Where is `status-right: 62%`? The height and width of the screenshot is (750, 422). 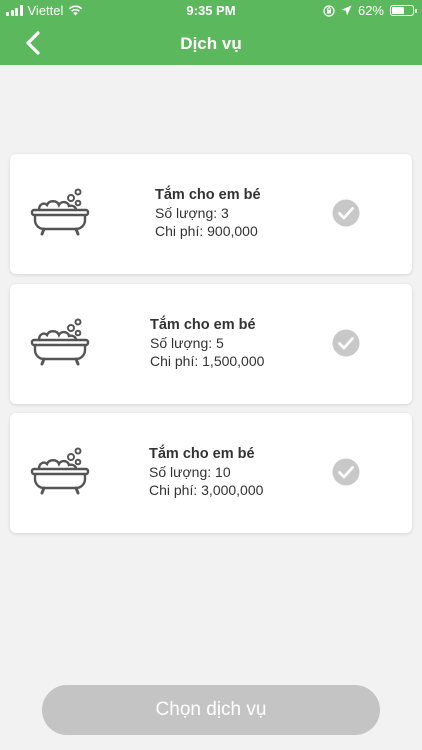
status-right: 62% is located at coordinates (370, 10).